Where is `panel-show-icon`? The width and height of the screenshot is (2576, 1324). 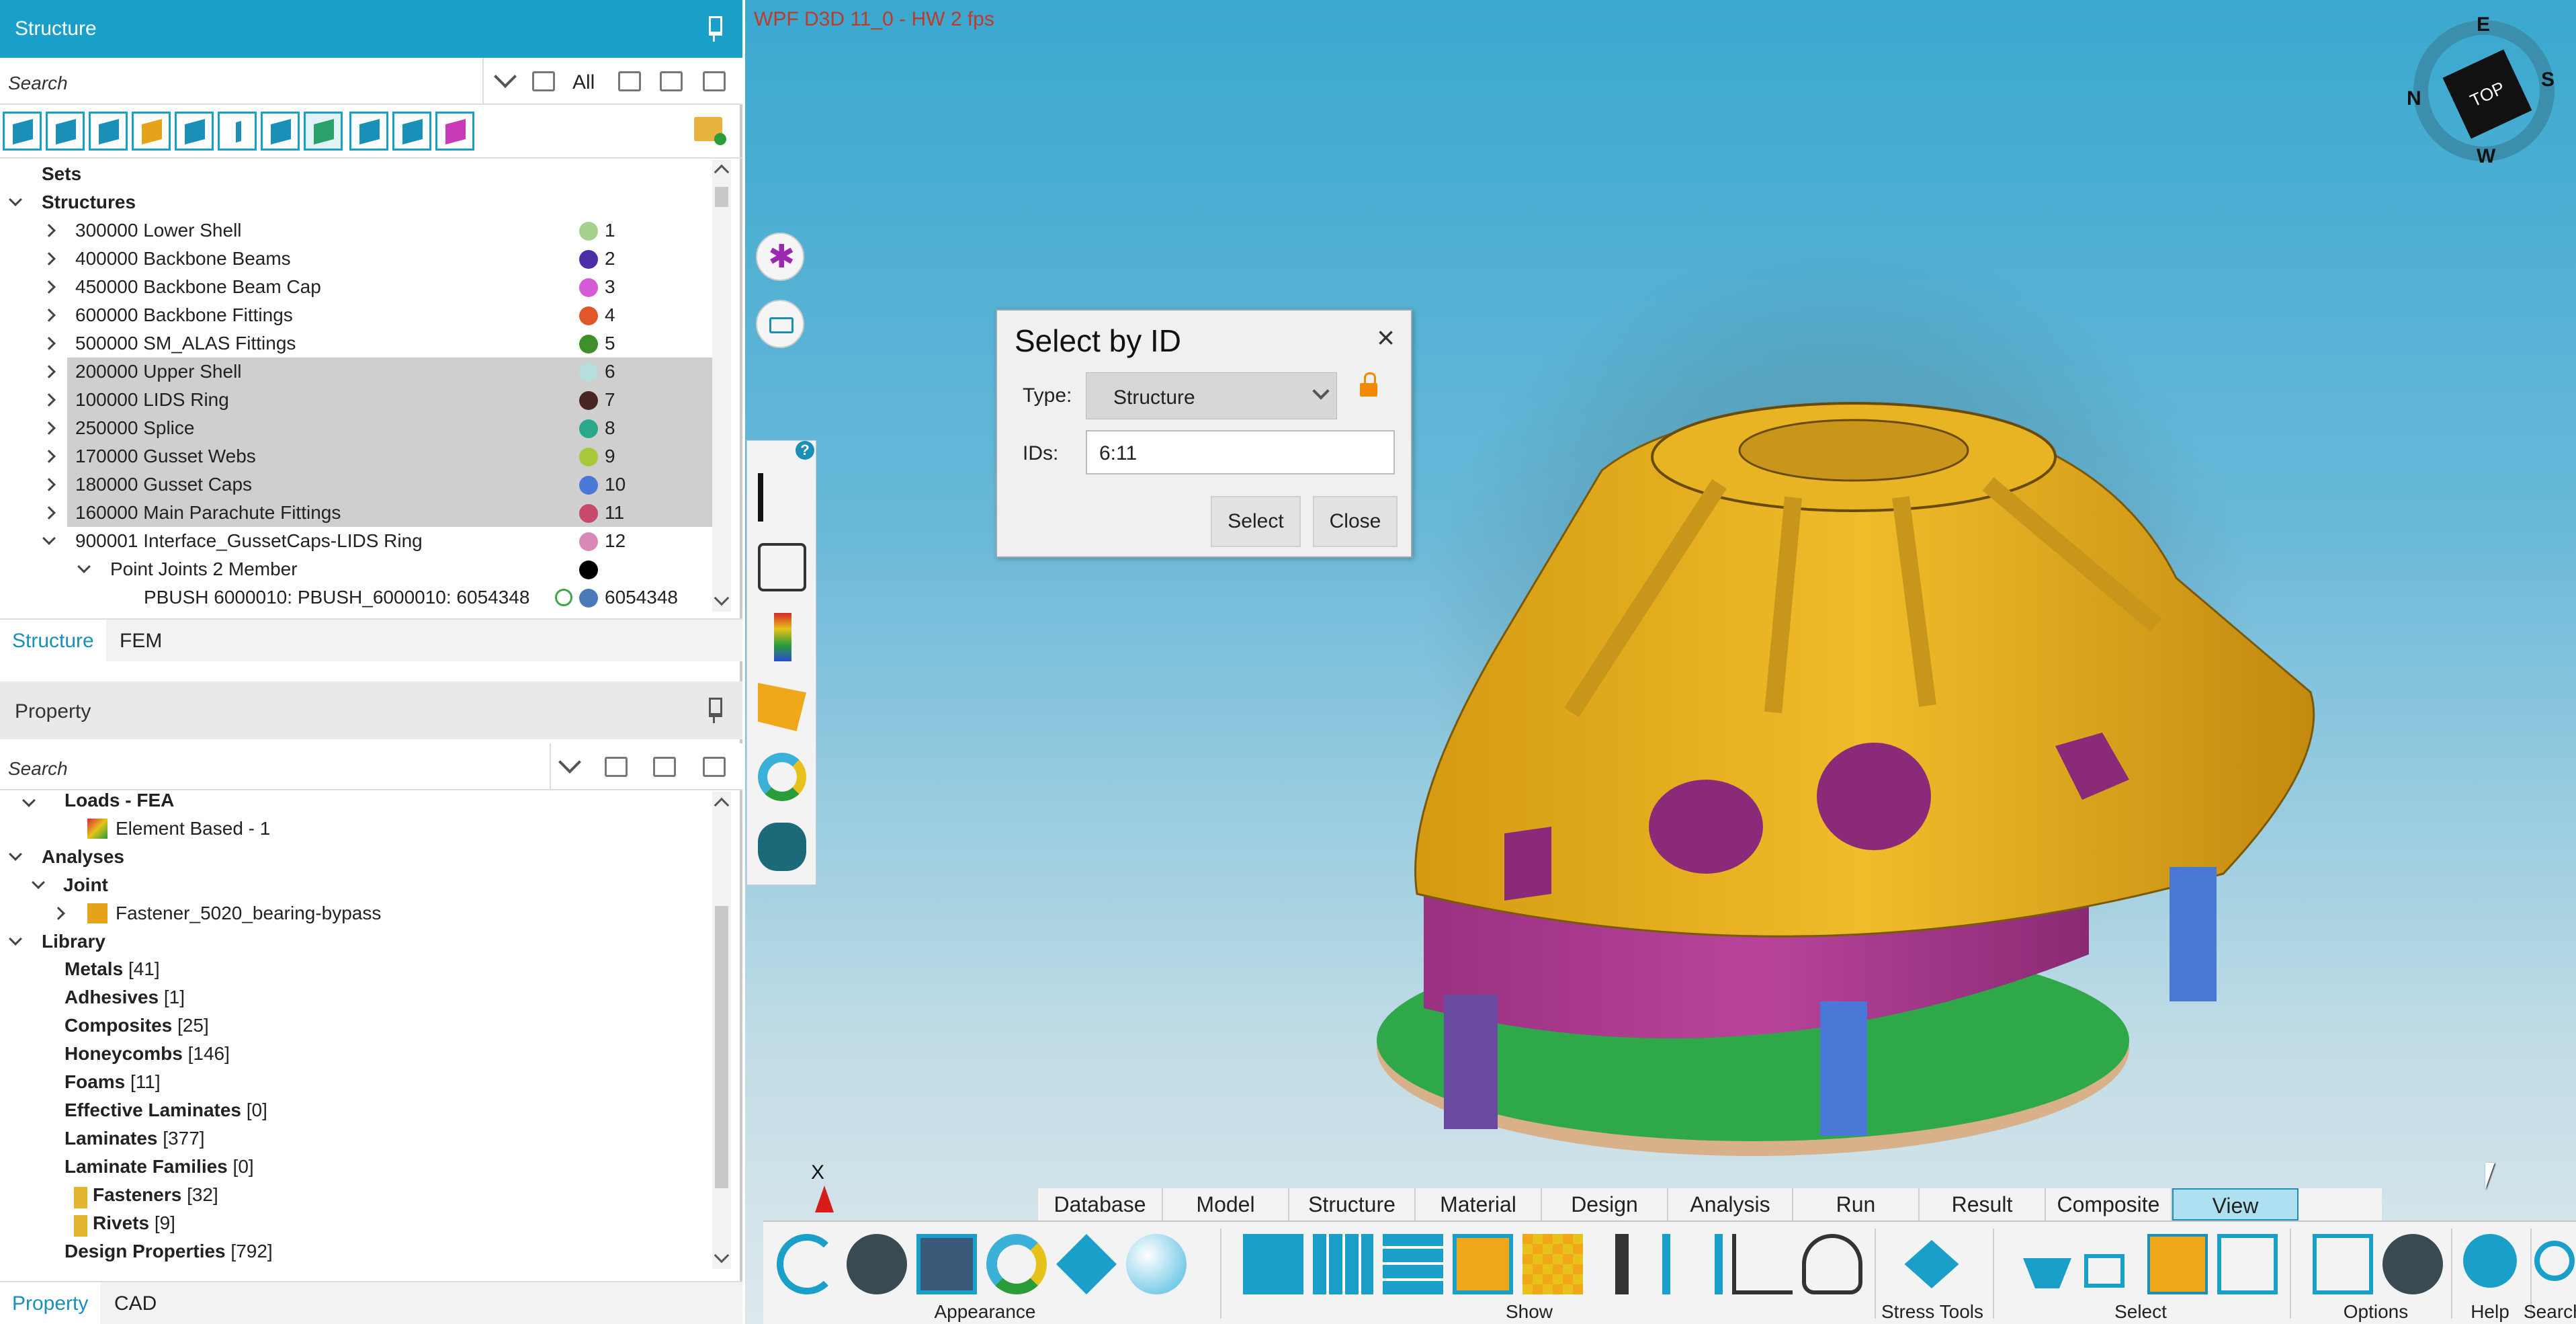
panel-show-icon is located at coordinates (1273, 1264).